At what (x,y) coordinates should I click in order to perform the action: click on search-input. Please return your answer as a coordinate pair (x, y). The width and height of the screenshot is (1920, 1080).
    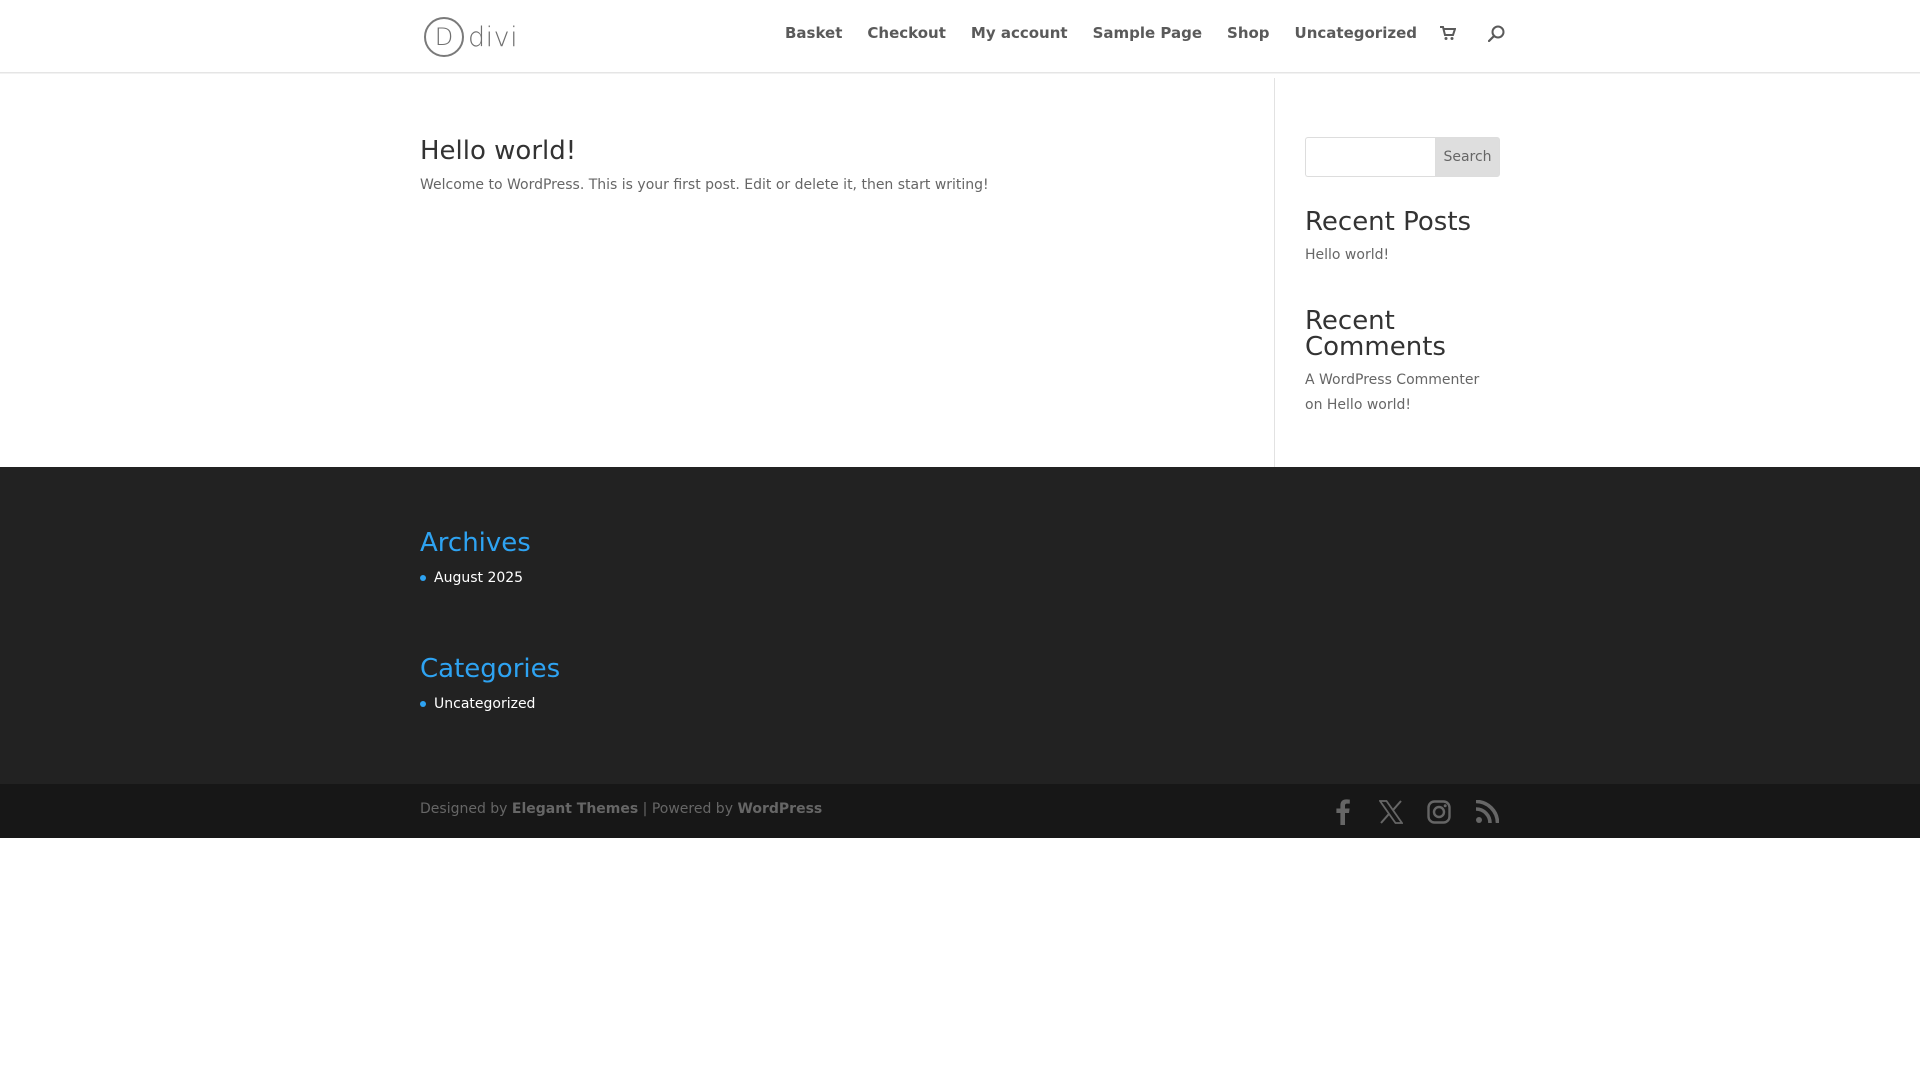
    Looking at the image, I should click on (1370, 157).